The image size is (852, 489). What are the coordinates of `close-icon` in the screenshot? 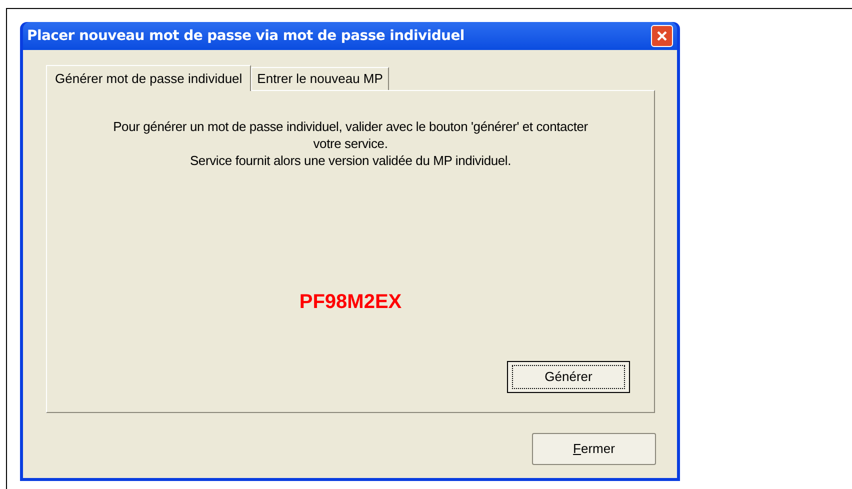 It's located at (662, 36).